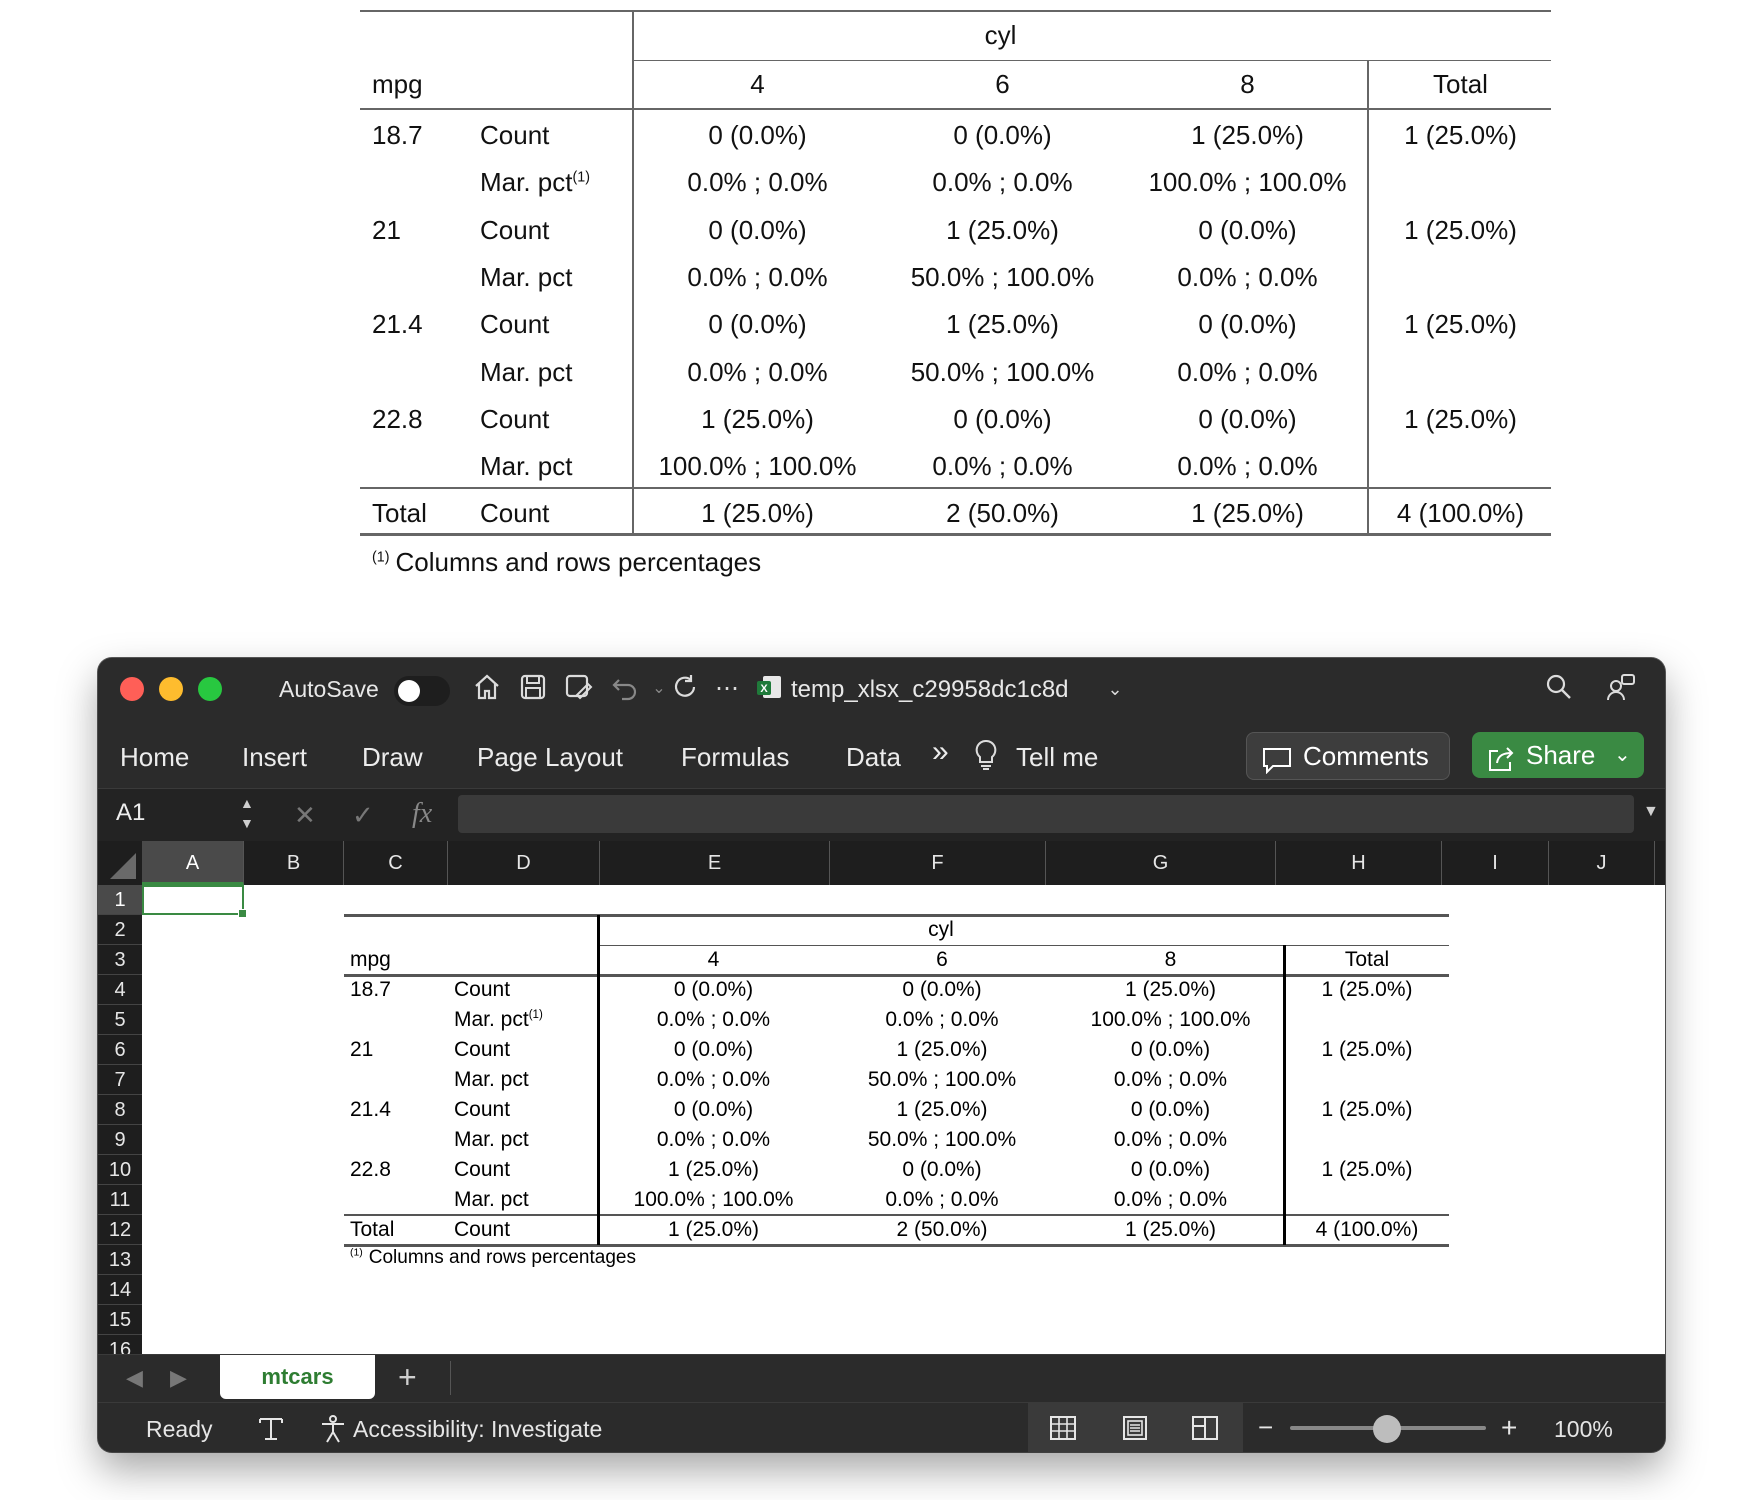 This screenshot has width=1758, height=1500. Describe the element at coordinates (1622, 755) in the screenshot. I see `share-chevron-icon: ⌄` at that location.